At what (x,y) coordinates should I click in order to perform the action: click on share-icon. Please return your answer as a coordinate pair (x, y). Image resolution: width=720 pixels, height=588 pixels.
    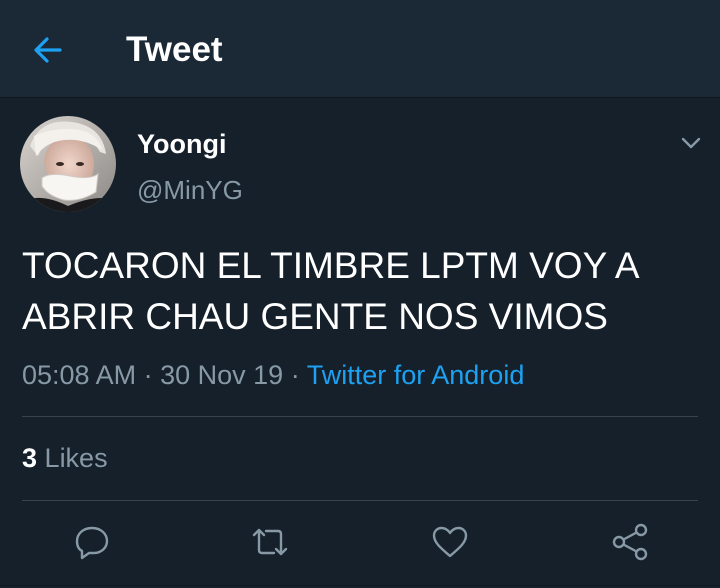
    Looking at the image, I should click on (630, 542).